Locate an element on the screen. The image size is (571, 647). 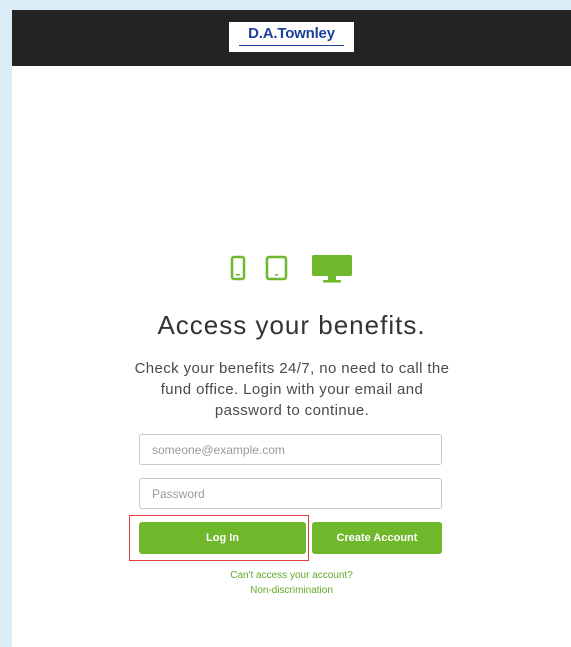
non-discrimination-link: Non-discrimination is located at coordinates (291, 590).